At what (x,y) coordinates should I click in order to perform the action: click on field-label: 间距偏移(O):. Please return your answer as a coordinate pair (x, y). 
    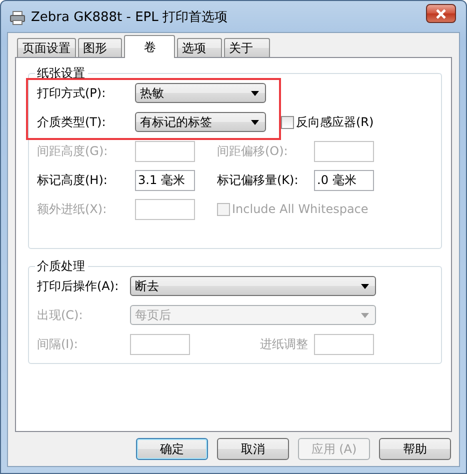
    Looking at the image, I should click on (253, 151).